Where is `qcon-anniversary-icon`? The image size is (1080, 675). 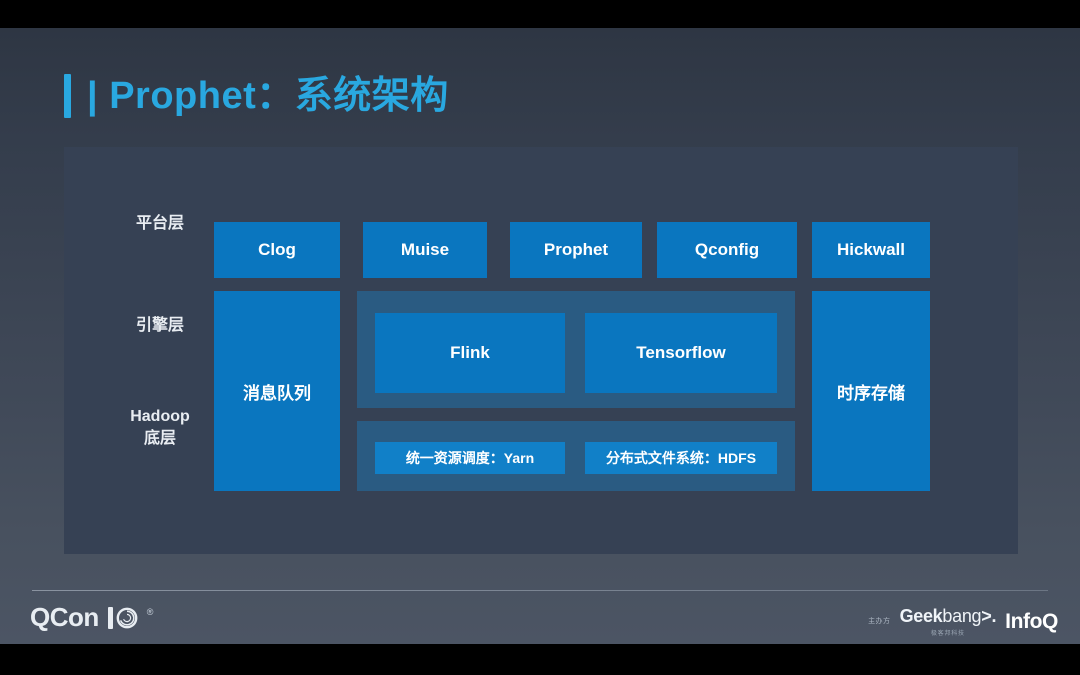
qcon-anniversary-icon is located at coordinates (122, 617).